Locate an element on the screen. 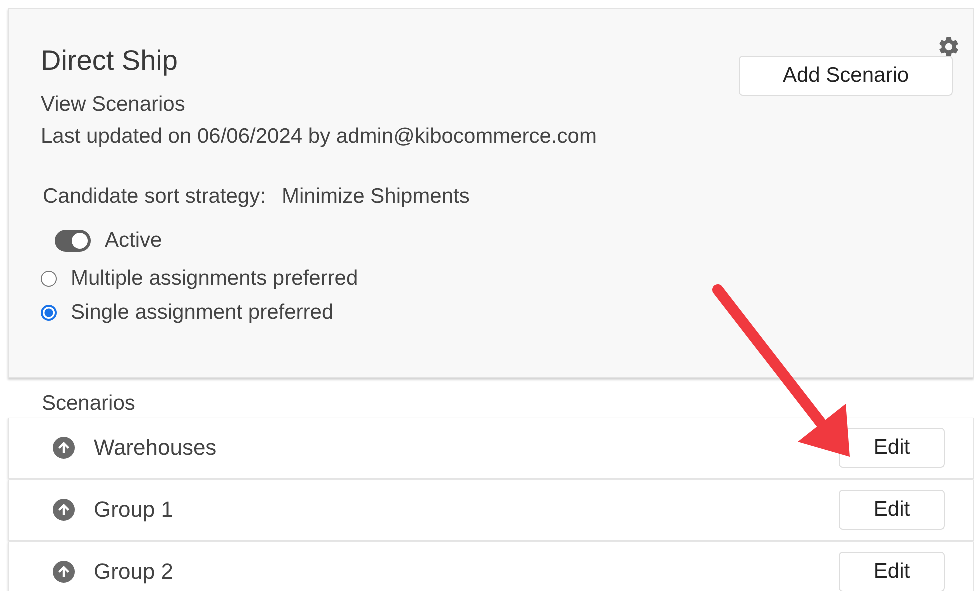 The height and width of the screenshot is (591, 974). option-label: Single assignment preferred is located at coordinates (202, 313).